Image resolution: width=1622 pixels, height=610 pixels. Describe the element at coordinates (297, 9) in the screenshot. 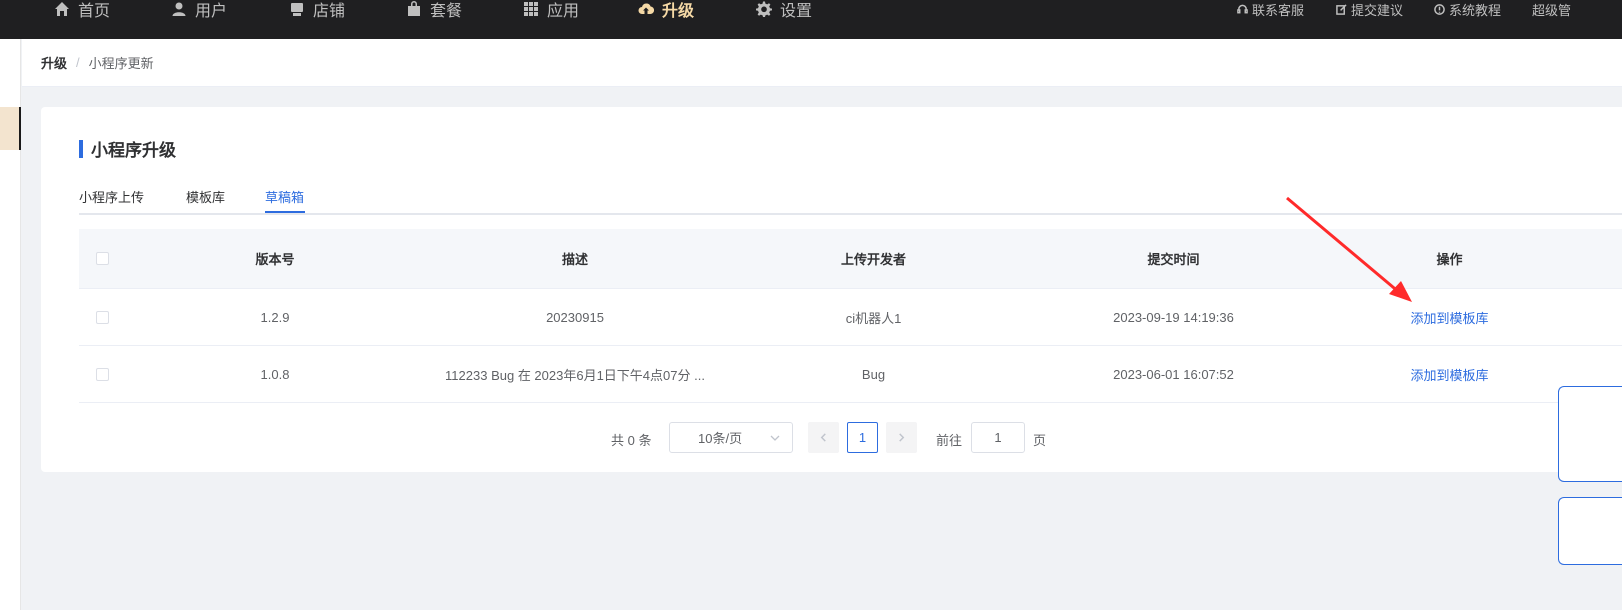

I see `shop-icon` at that location.